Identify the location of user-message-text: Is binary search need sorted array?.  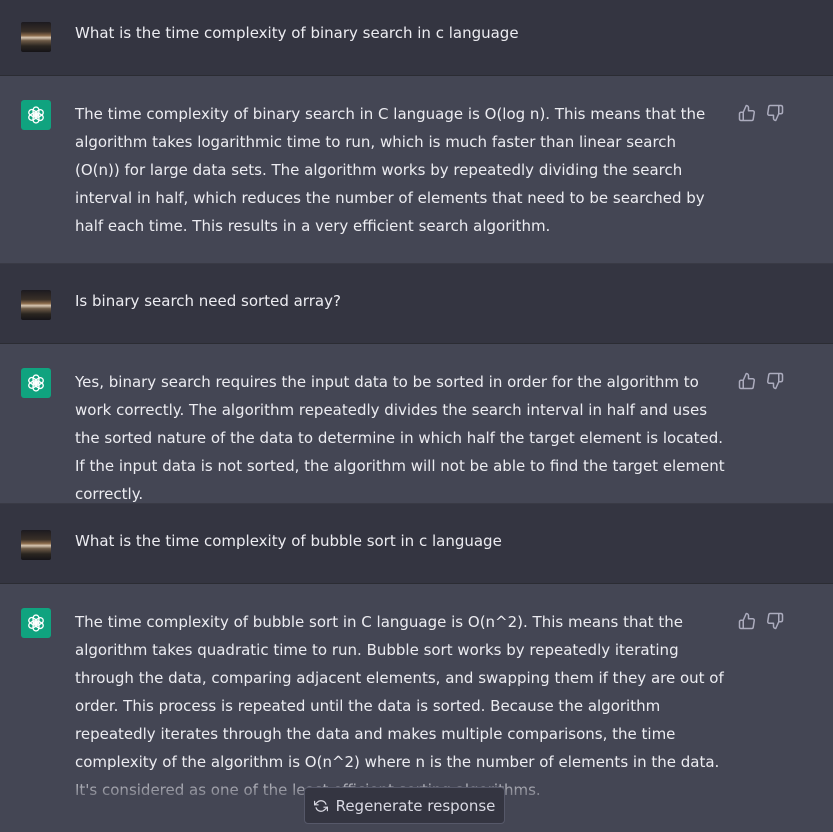
(208, 301).